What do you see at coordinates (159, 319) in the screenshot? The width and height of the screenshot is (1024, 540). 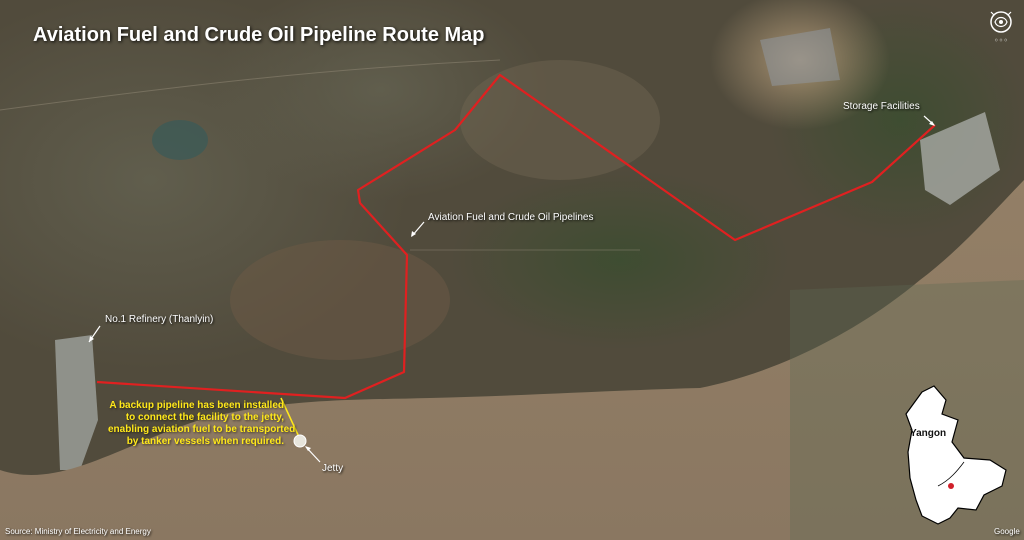 I see `refinery-label: No.1 Refinery (Thanlyin)` at bounding box center [159, 319].